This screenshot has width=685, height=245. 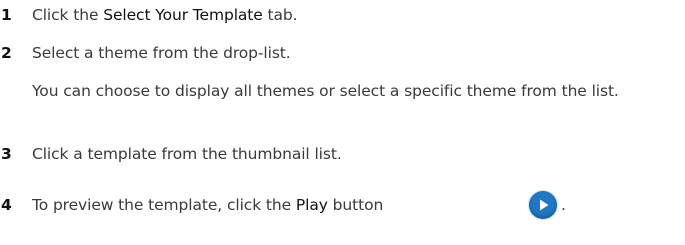 What do you see at coordinates (68, 15) in the screenshot?
I see `step-text-before: Click the` at bounding box center [68, 15].